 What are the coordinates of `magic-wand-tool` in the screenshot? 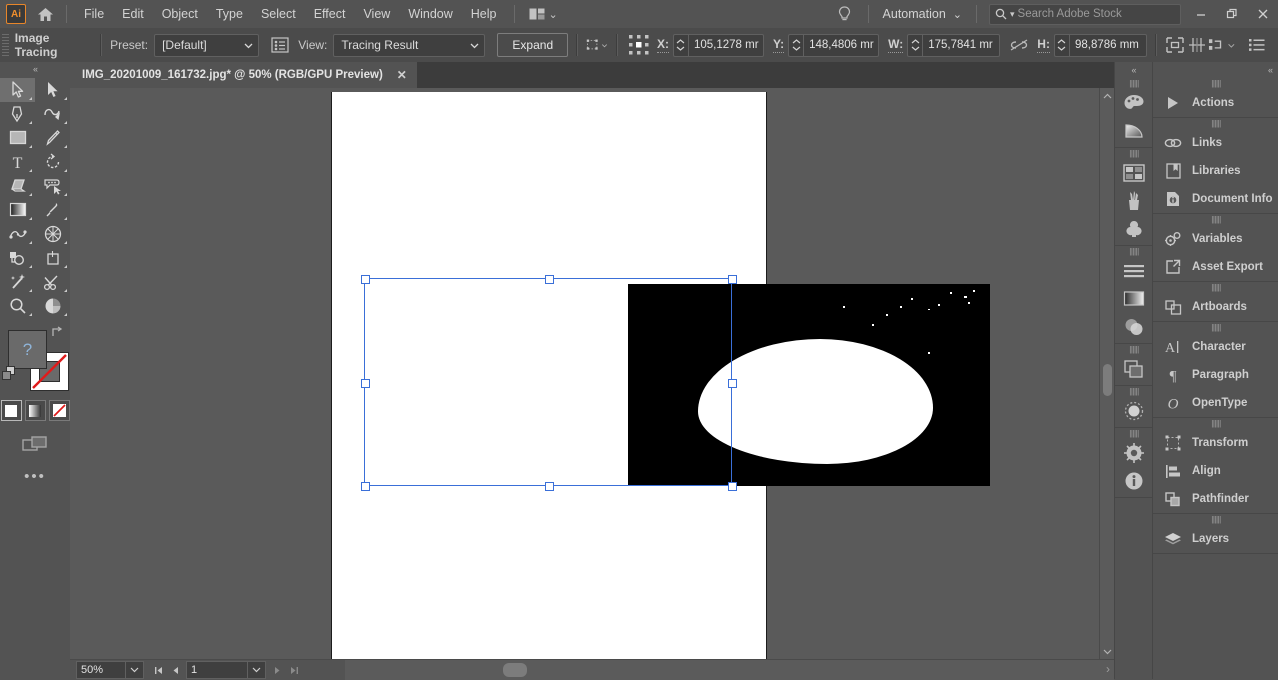 It's located at (17, 282).